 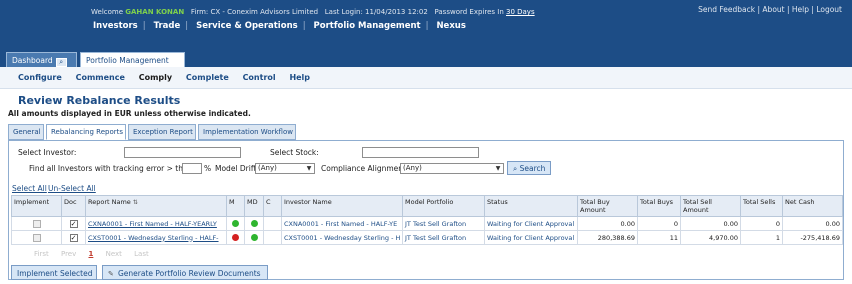 I want to click on col-implement: Implement, so click(x=36, y=206).